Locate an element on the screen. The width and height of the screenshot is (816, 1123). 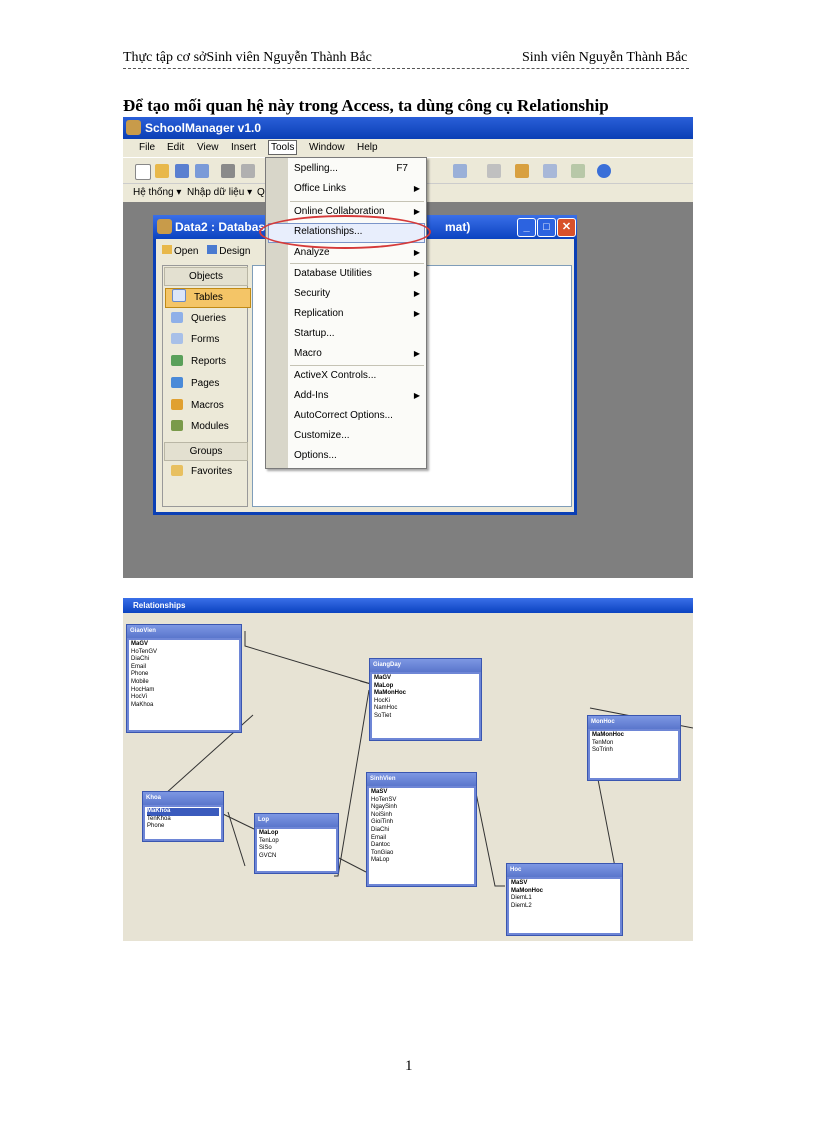
toolbar-nhap-du-lieu: Nhập dữ liệu ▾ is located at coordinates (219, 192).